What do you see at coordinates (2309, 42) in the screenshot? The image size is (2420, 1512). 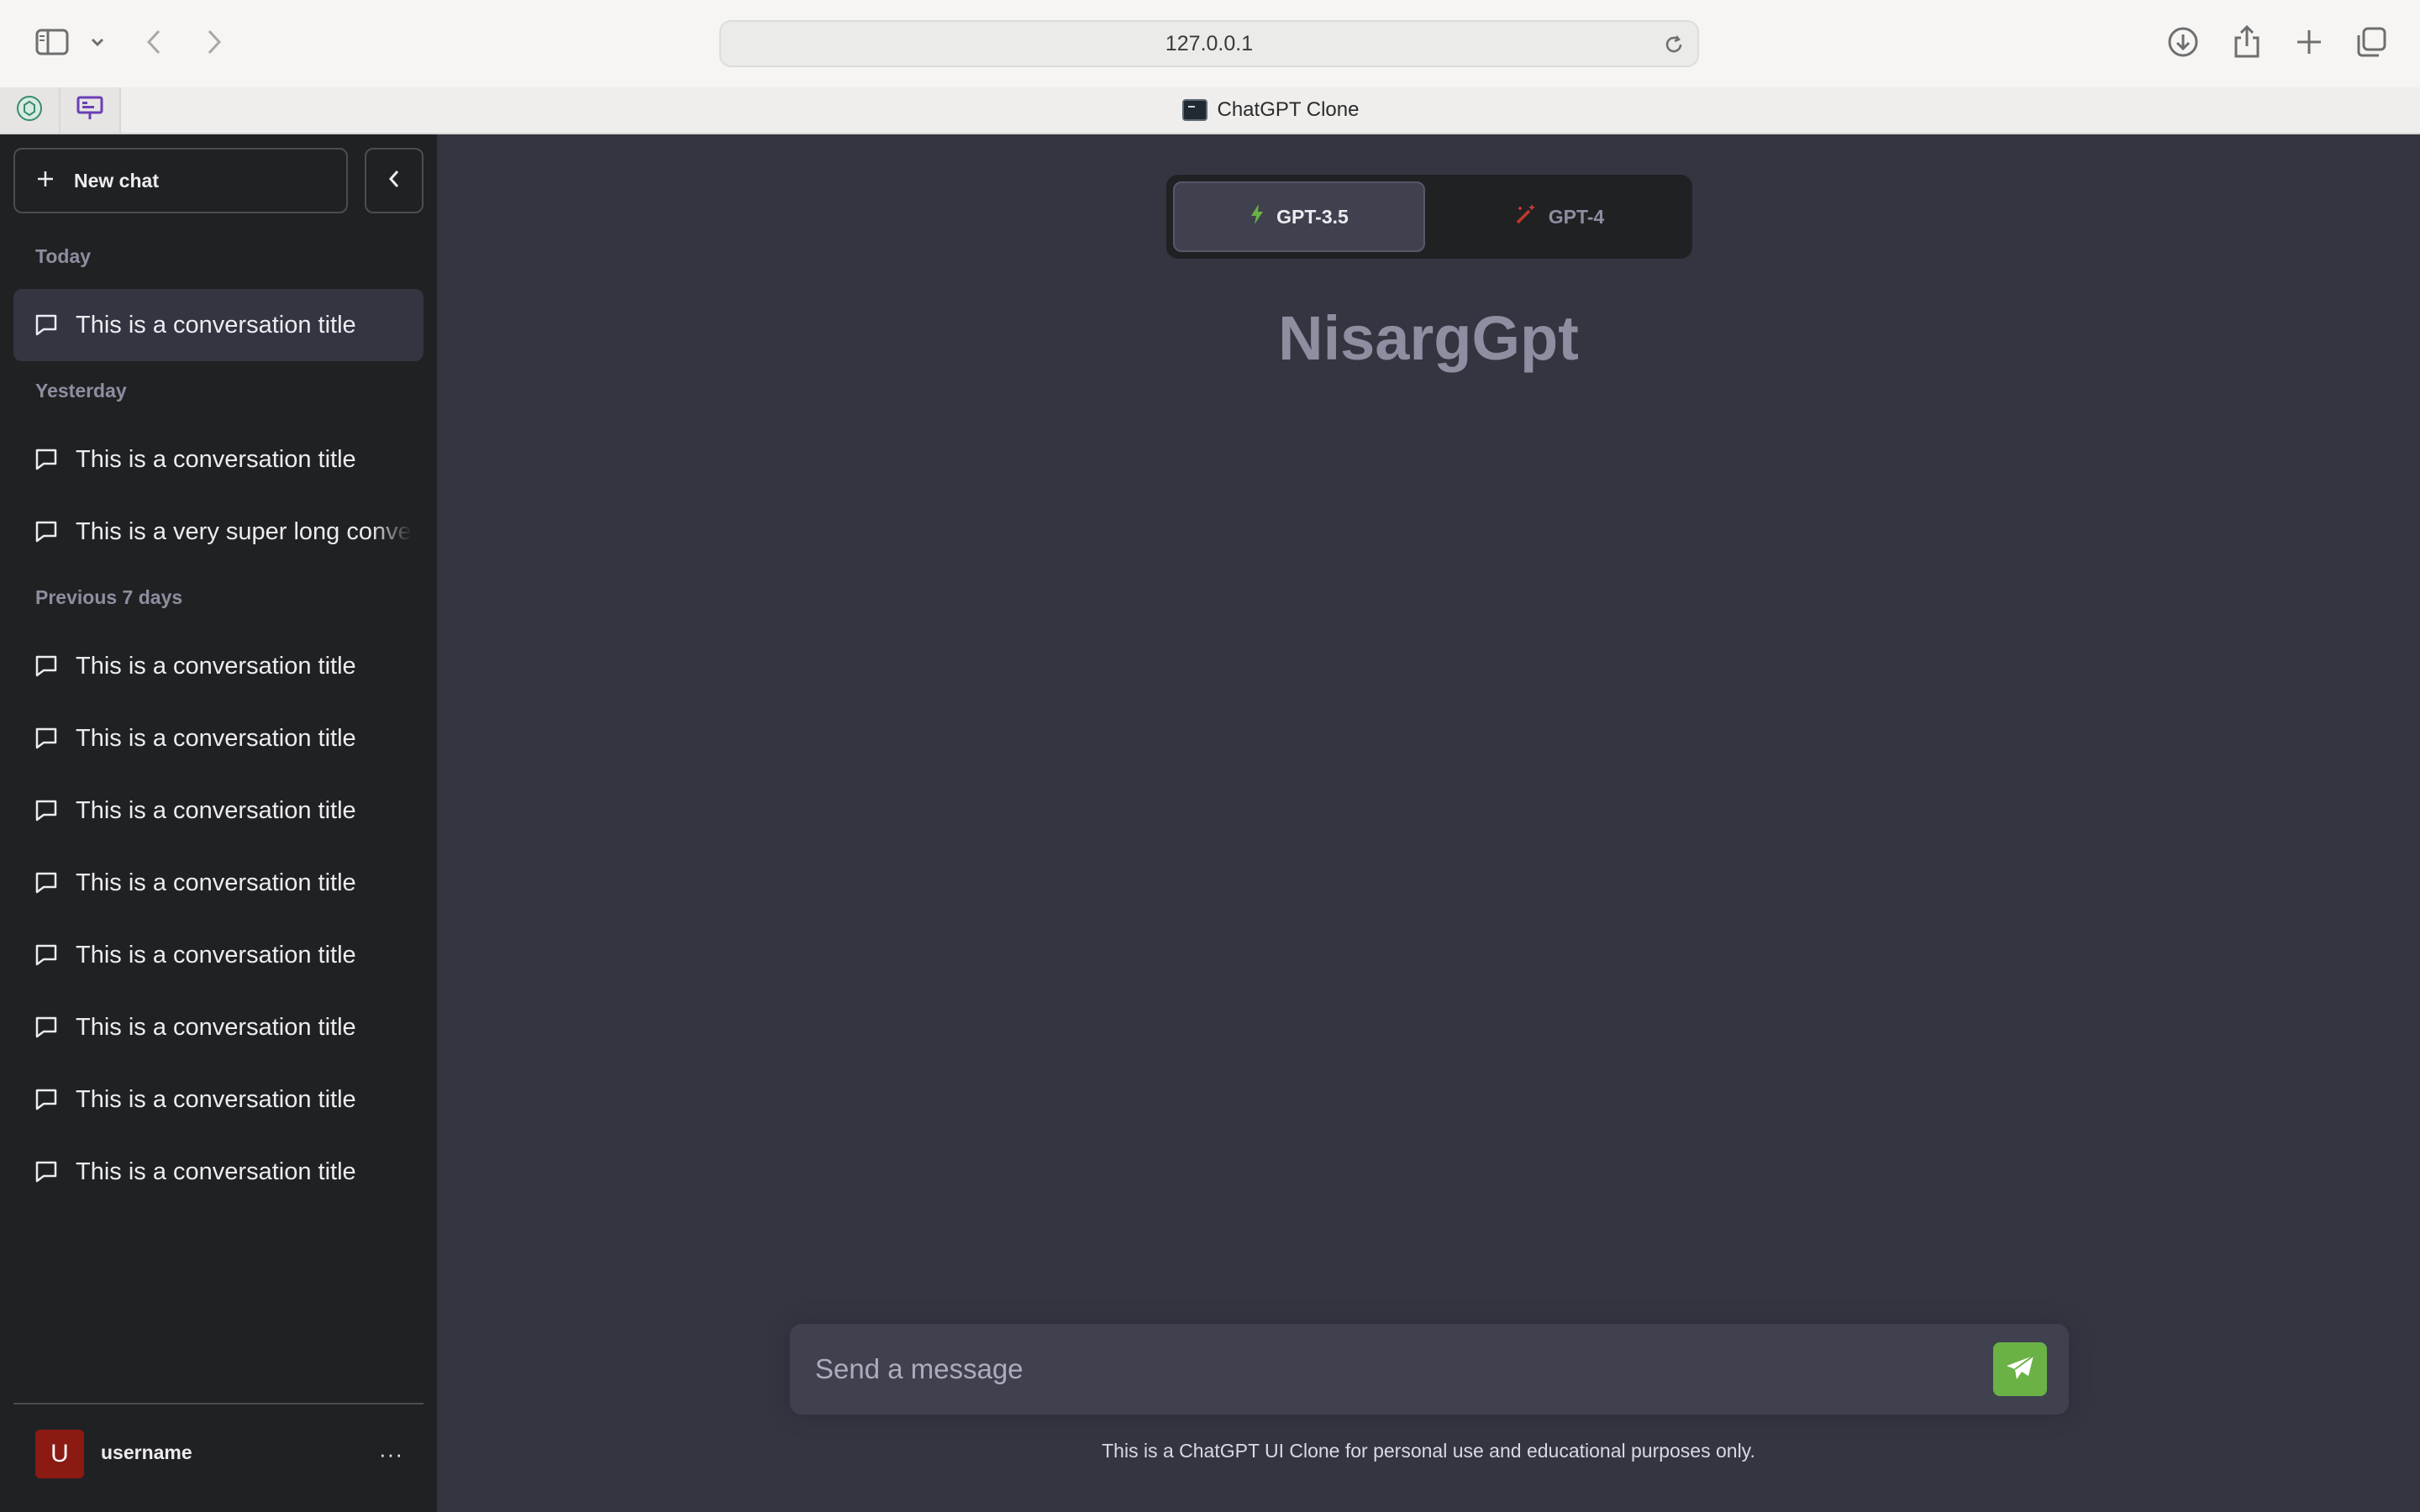 I see `new-tab-icon` at bounding box center [2309, 42].